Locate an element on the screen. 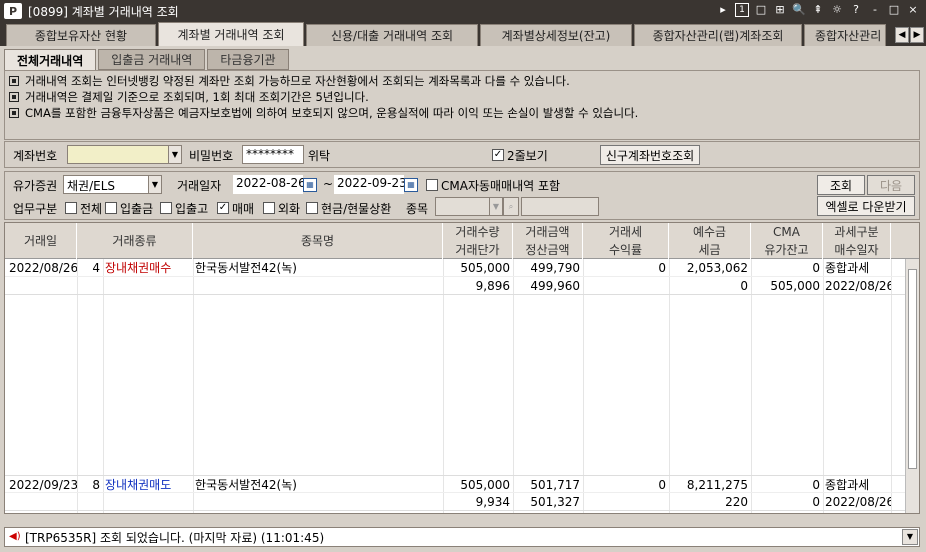 The image size is (926, 552). work-fx-checkbox is located at coordinates (269, 208).